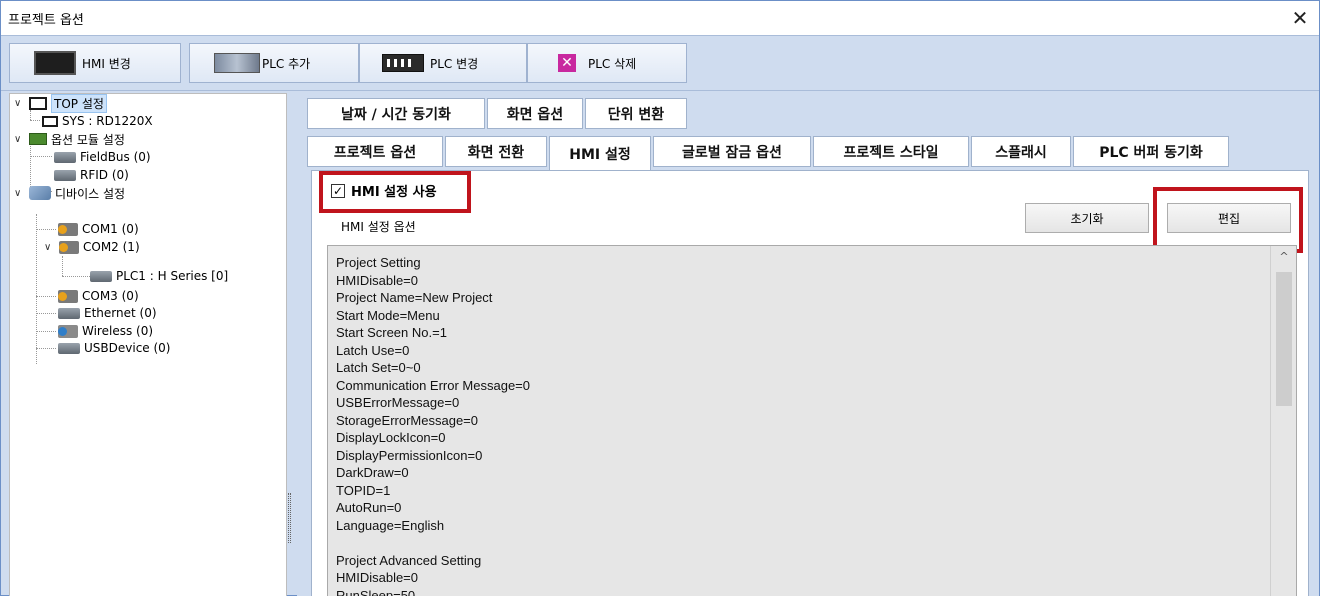 This screenshot has height=596, width=1320. I want to click on plc-add-button: PLC 추가, so click(274, 63).